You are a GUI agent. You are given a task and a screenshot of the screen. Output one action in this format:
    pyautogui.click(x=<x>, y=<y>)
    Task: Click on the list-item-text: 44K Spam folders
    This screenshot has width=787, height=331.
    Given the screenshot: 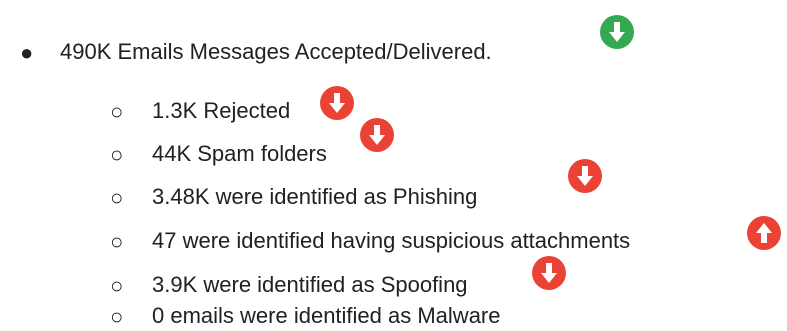 What is the action you would take?
    pyautogui.click(x=239, y=153)
    